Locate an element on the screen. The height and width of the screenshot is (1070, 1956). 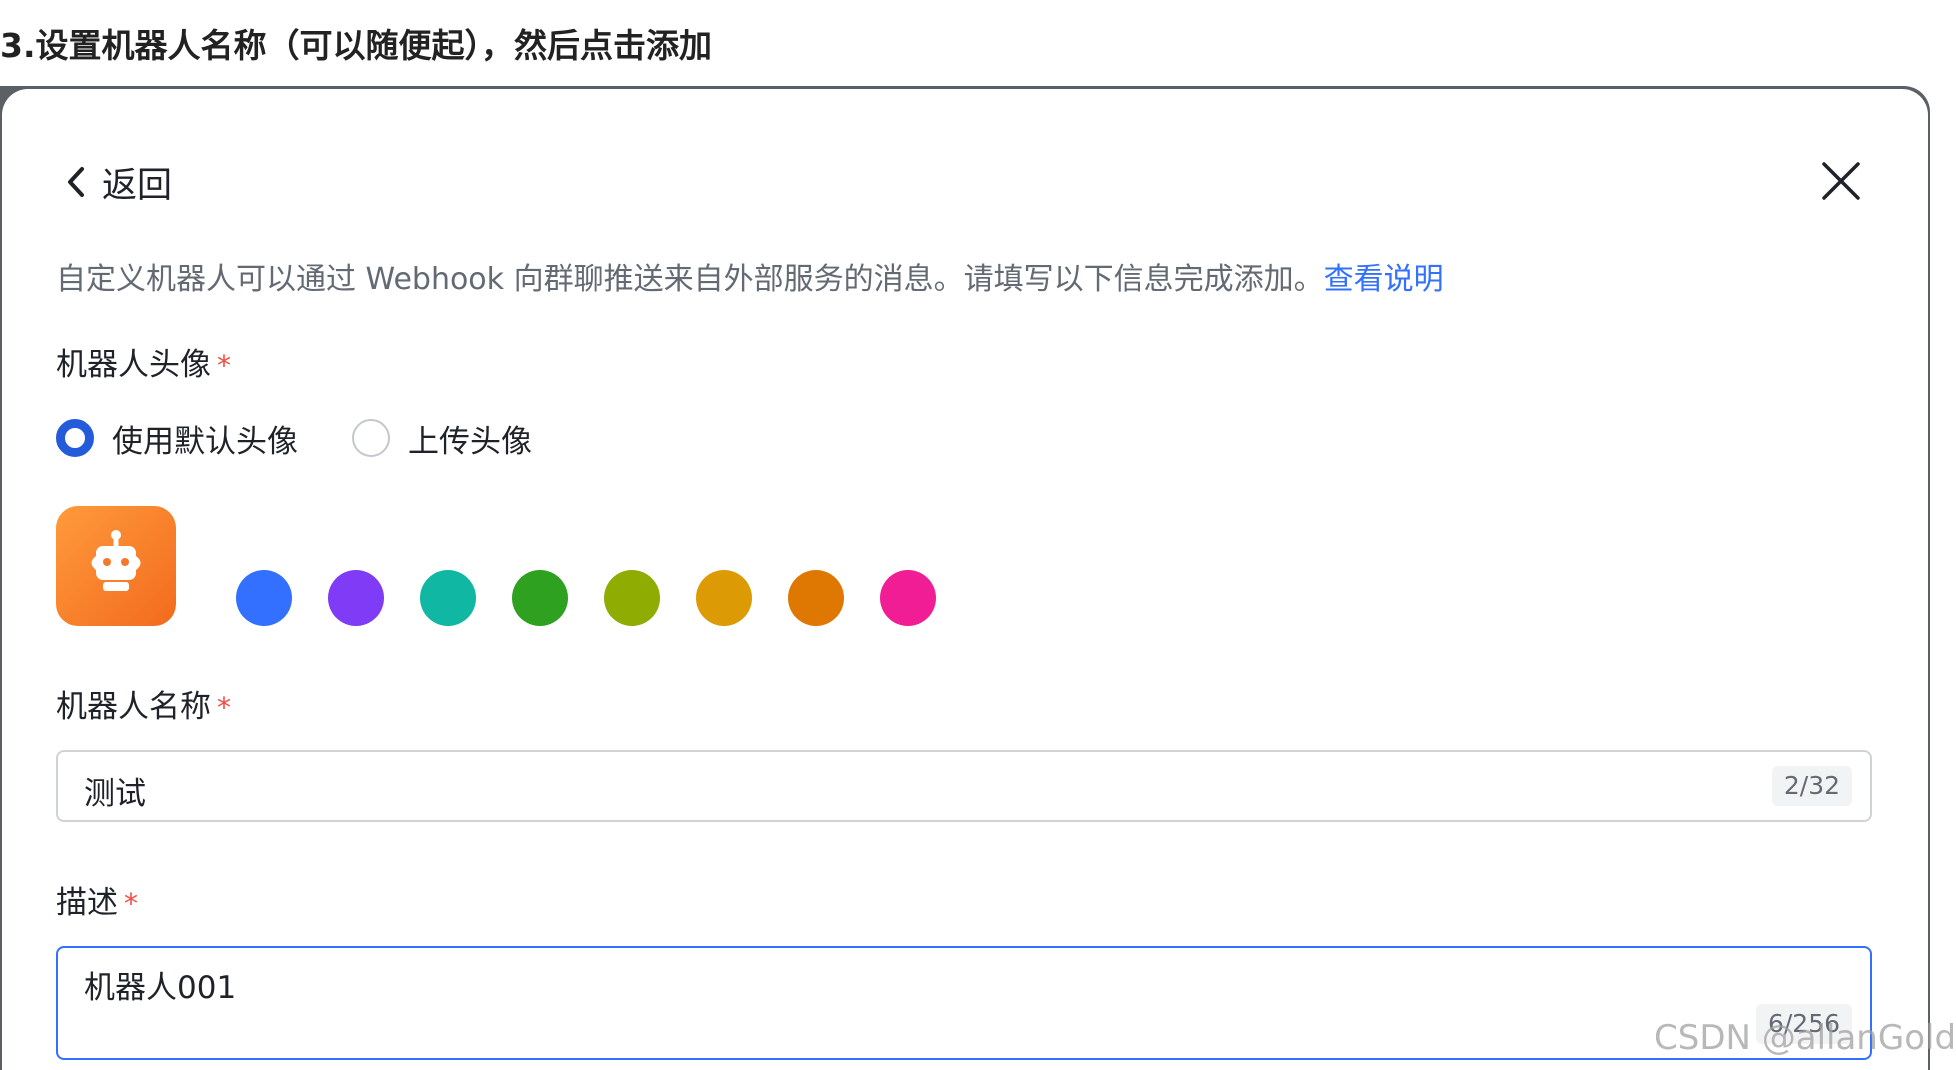
description-value: 机器人001 is located at coordinates (160, 988).